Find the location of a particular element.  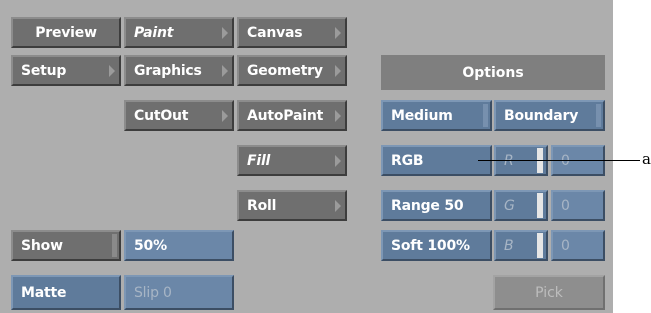

options-header: Options is located at coordinates (493, 72).